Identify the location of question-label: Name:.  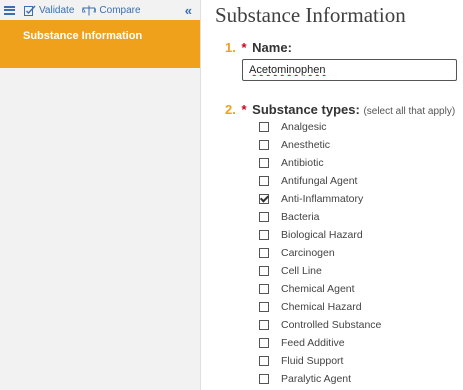
(272, 47).